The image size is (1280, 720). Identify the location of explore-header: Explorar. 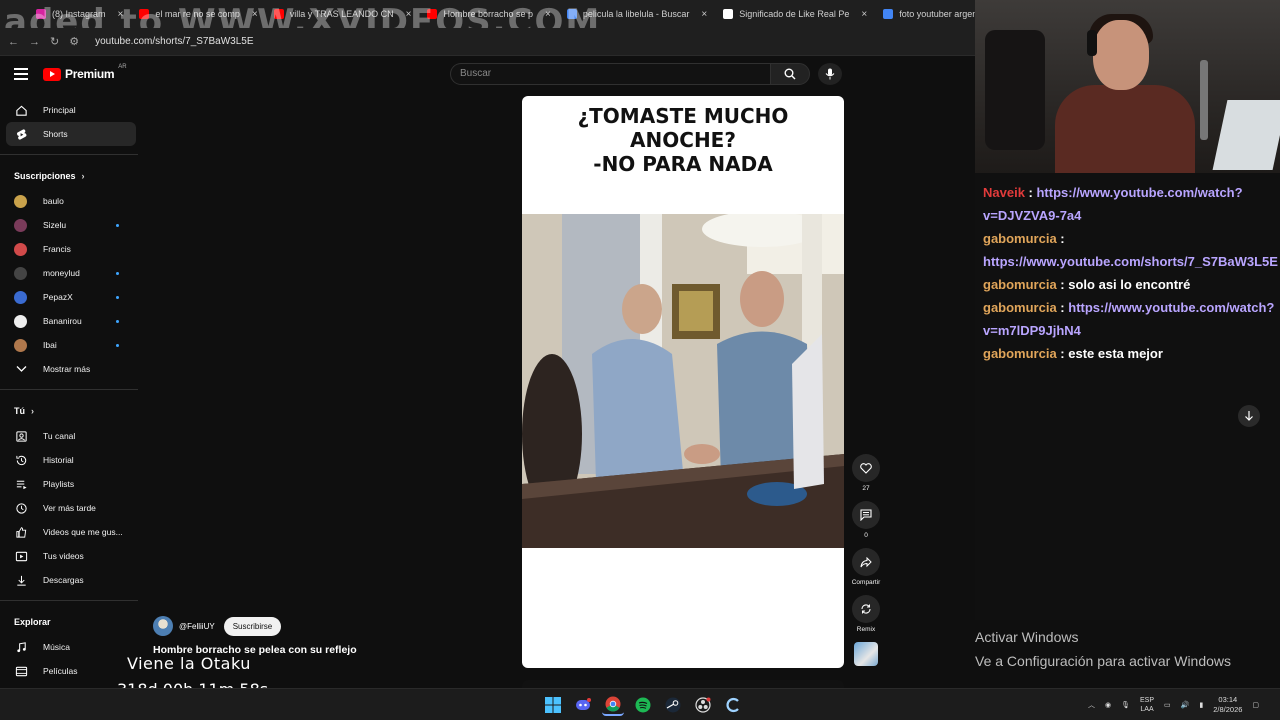
(69, 622).